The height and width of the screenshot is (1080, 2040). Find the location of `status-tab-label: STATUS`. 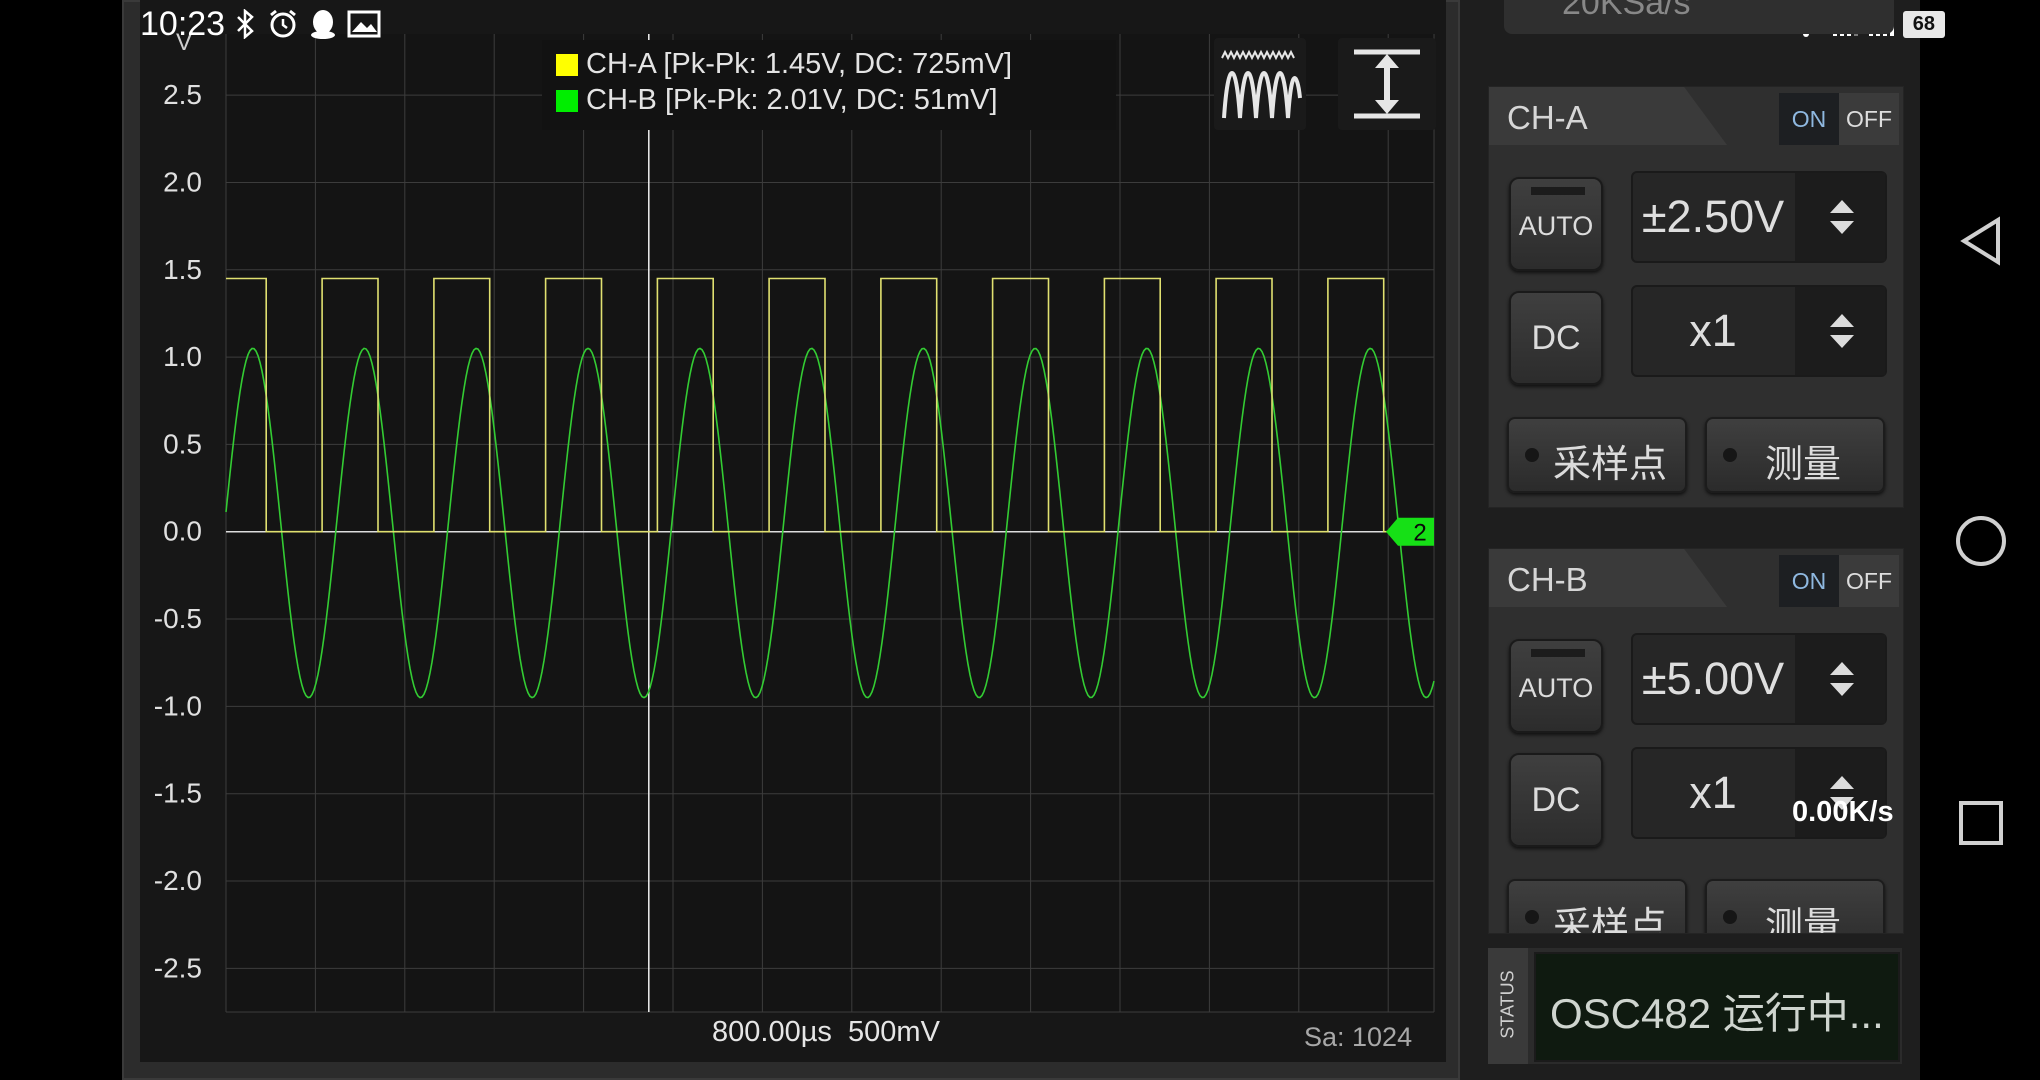

status-tab-label: STATUS is located at coordinates (1507, 1004).